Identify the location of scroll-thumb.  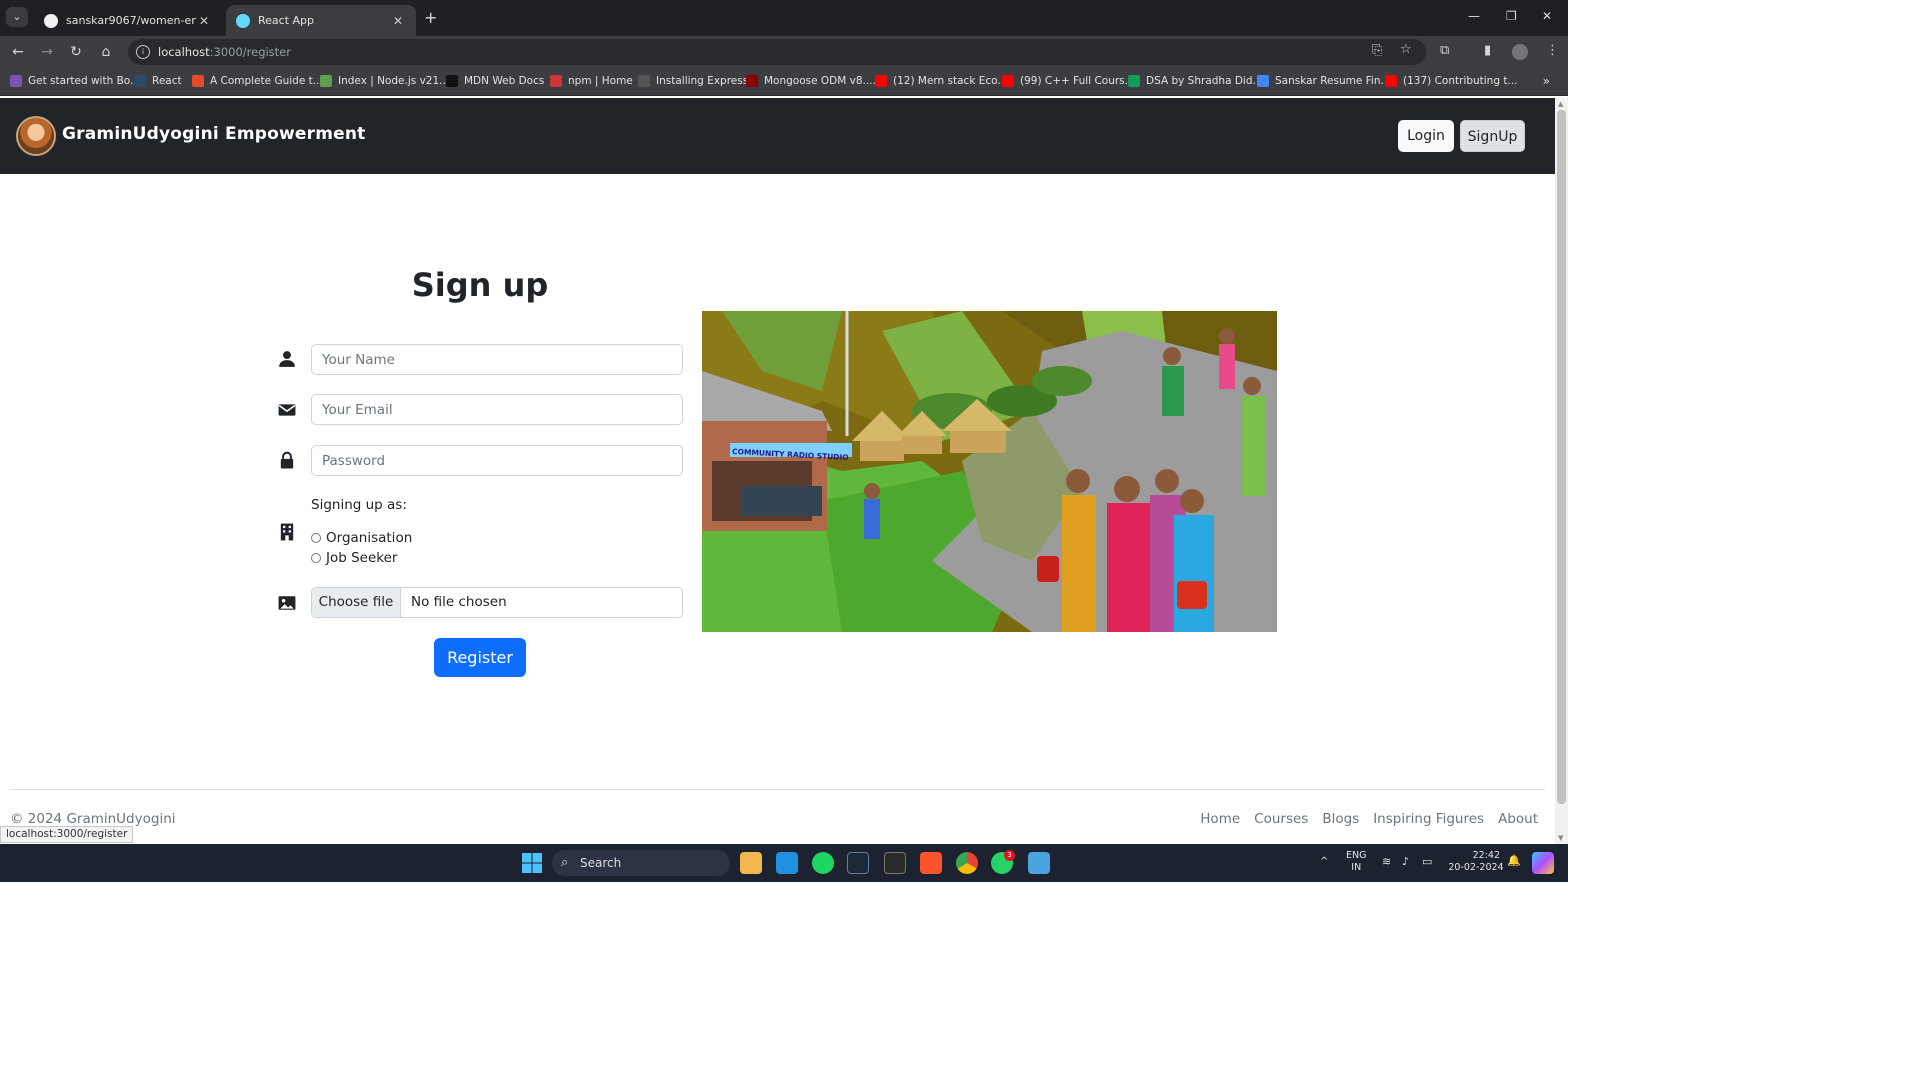
(1561, 457).